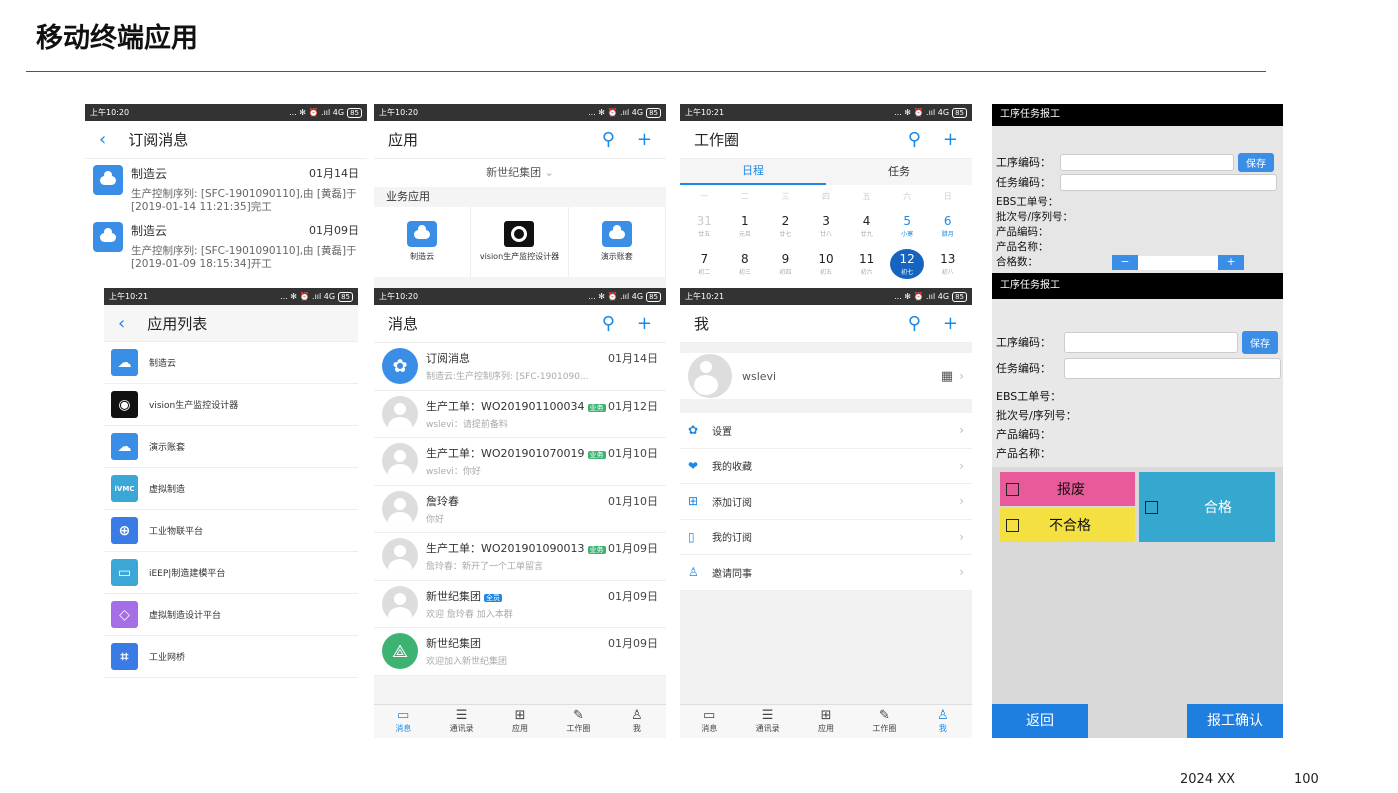 Image resolution: width=1398 pixels, height=793 pixels. I want to click on app-list-item: ⌗ 工业网桥, so click(231, 657).